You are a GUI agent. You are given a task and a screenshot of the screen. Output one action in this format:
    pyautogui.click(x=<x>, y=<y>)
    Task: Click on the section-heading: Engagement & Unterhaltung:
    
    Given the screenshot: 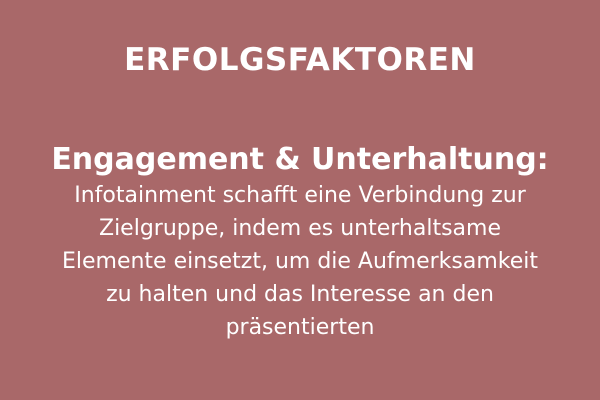 What is the action you would take?
    pyautogui.click(x=300, y=159)
    